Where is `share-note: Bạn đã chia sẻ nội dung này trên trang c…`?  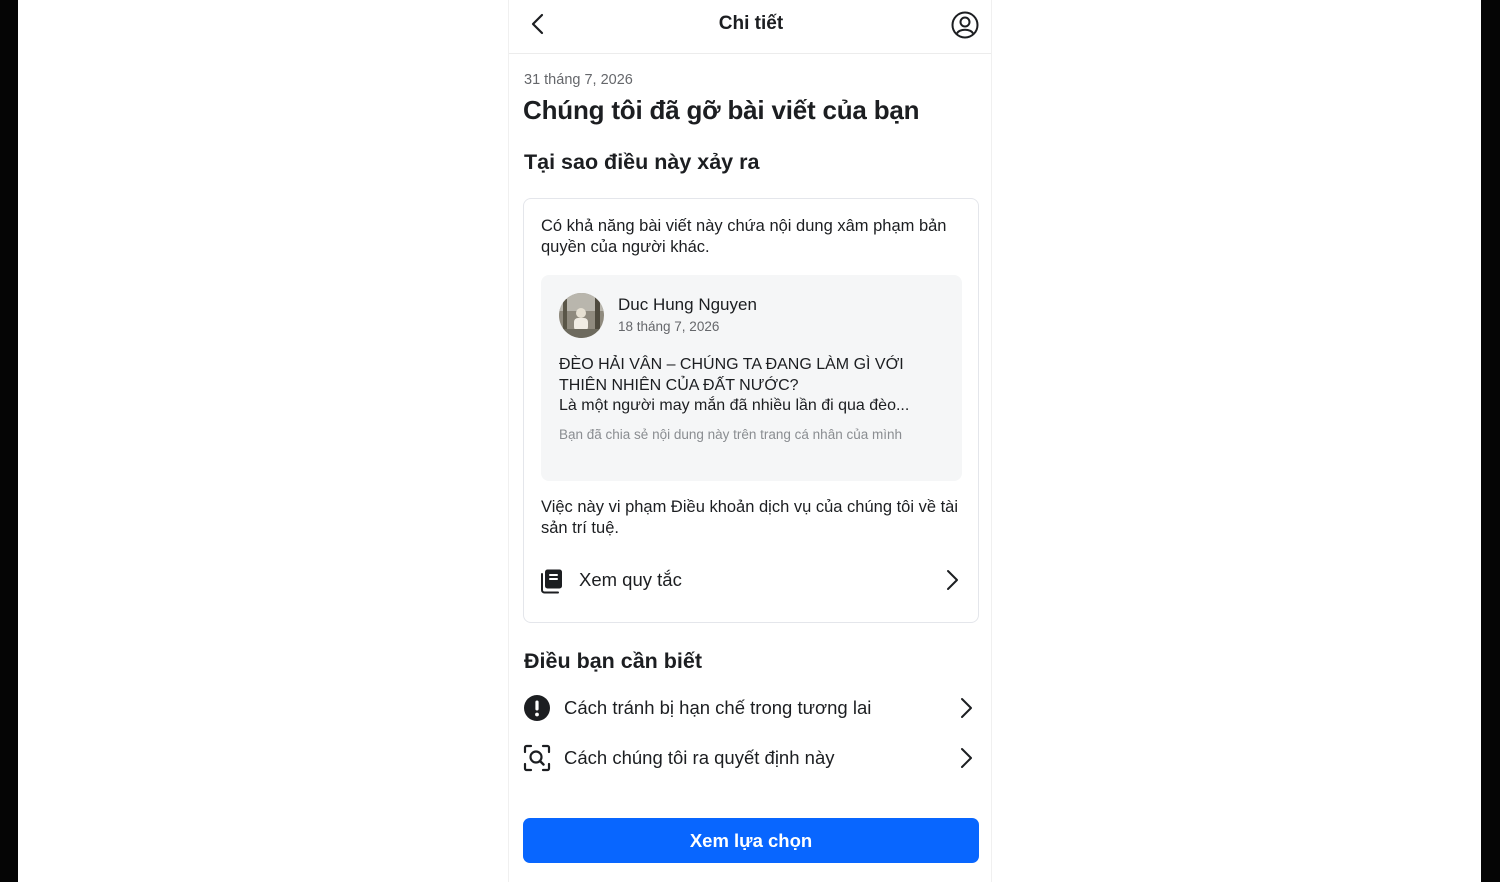
share-note: Bạn đã chia sẻ nội dung này trên trang c… is located at coordinates (730, 434).